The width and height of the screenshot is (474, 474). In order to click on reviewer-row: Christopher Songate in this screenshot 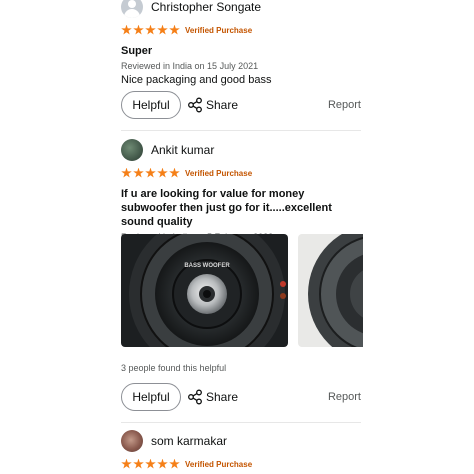, I will do `click(241, 10)`.